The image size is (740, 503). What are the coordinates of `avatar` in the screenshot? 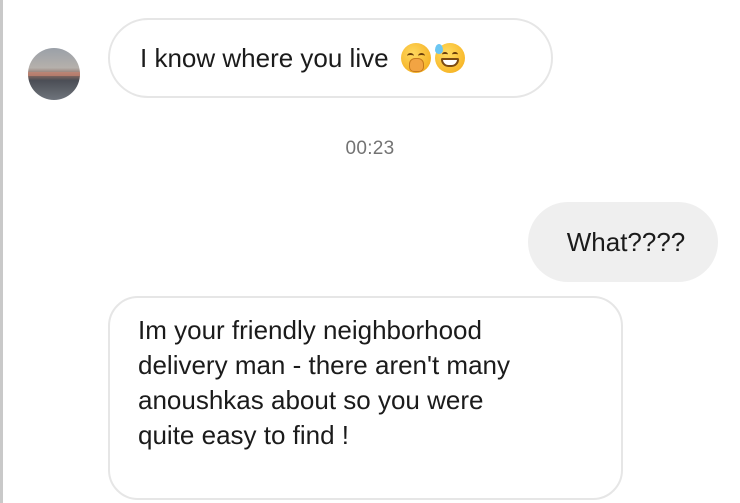 It's located at (54, 74).